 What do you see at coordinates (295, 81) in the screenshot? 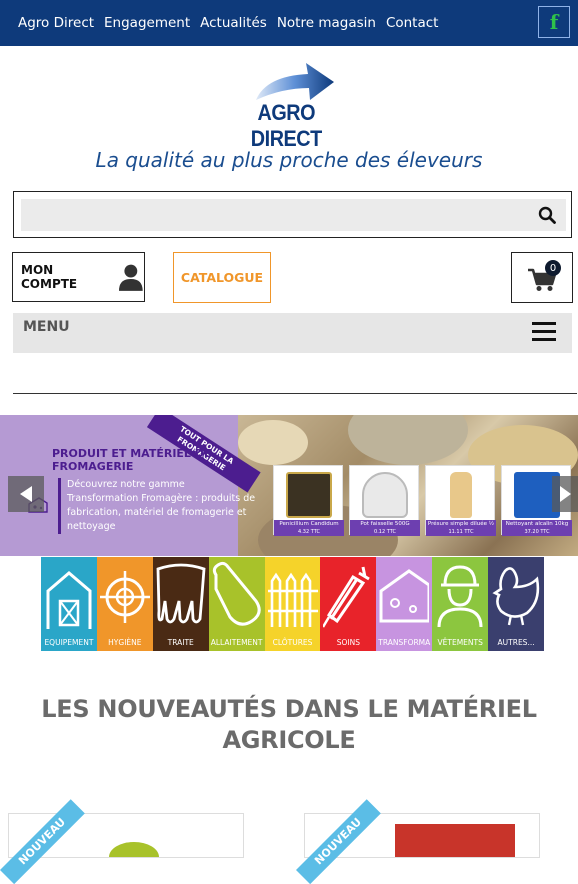
I see `logo-arrow-icon` at bounding box center [295, 81].